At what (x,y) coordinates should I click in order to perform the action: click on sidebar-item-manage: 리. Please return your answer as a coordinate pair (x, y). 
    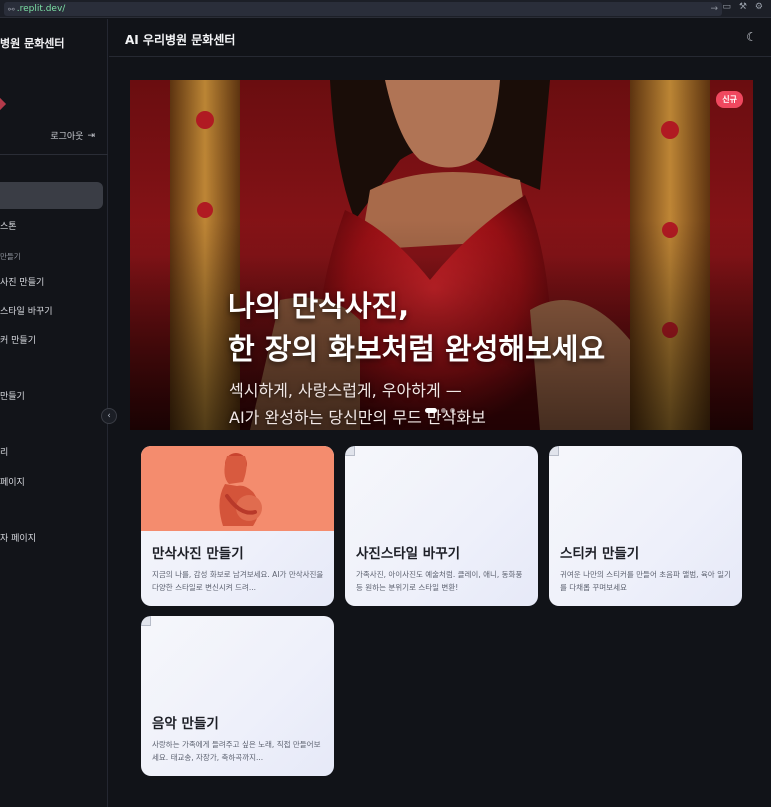
    Looking at the image, I should click on (4, 451).